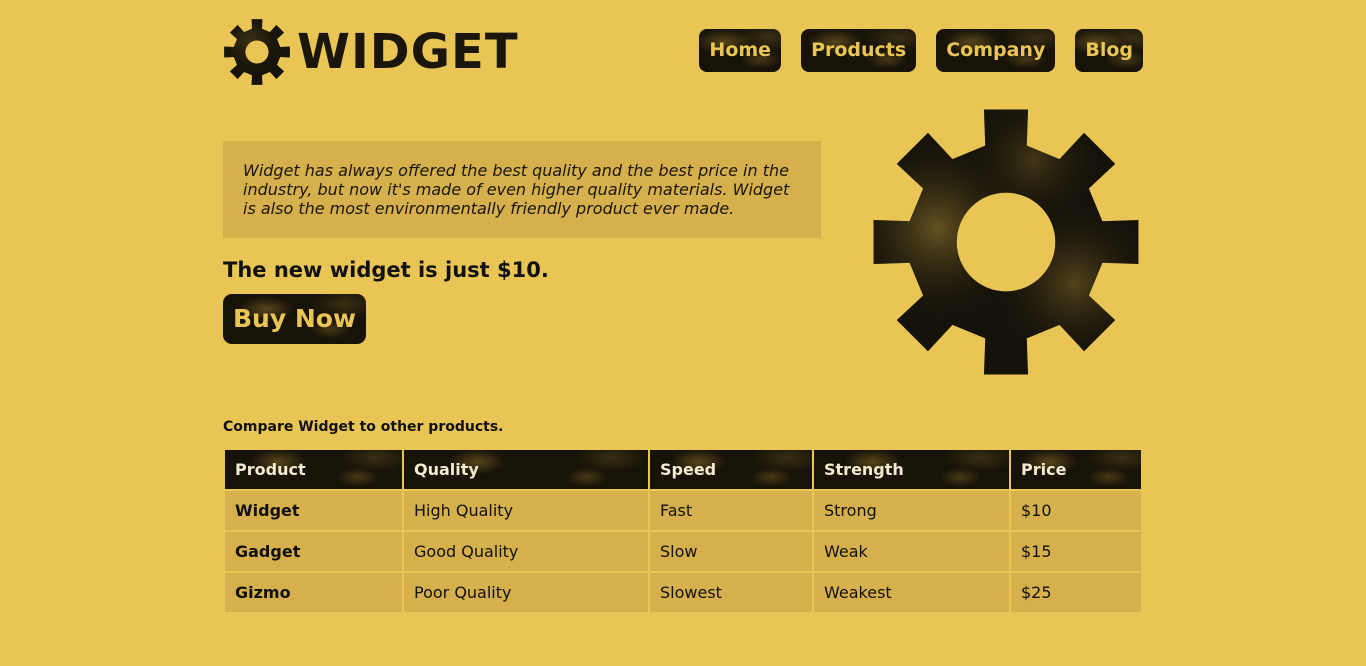 The height and width of the screenshot is (666, 1366). Describe the element at coordinates (313, 510) in the screenshot. I see `cell-product: Widget` at that location.